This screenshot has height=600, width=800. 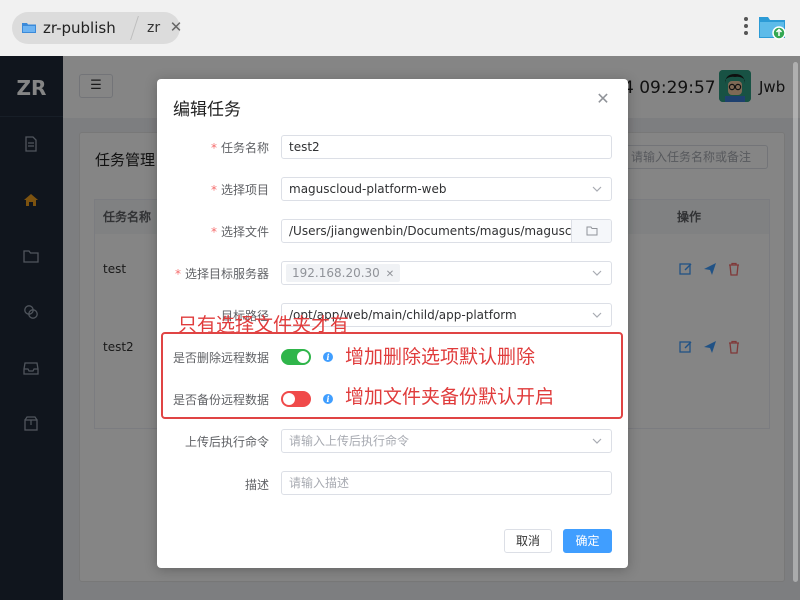 I want to click on project-select: maguscloud-platform-web, so click(x=446, y=189).